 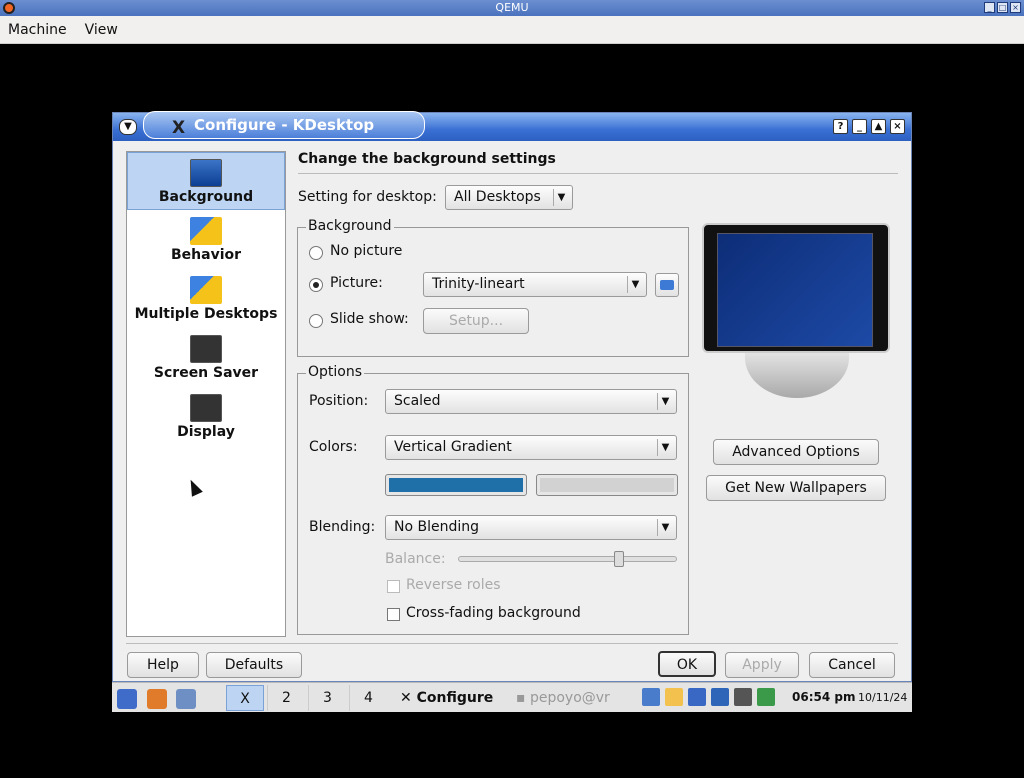 I want to click on position-select: Scaled ▼, so click(x=531, y=401).